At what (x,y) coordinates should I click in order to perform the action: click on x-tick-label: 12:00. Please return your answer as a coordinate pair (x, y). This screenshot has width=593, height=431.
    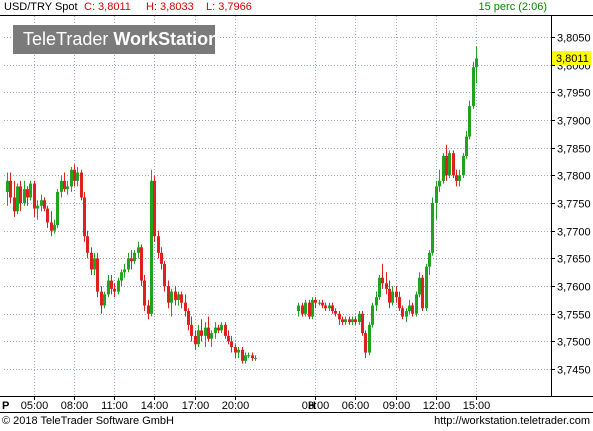
    Looking at the image, I should click on (437, 406).